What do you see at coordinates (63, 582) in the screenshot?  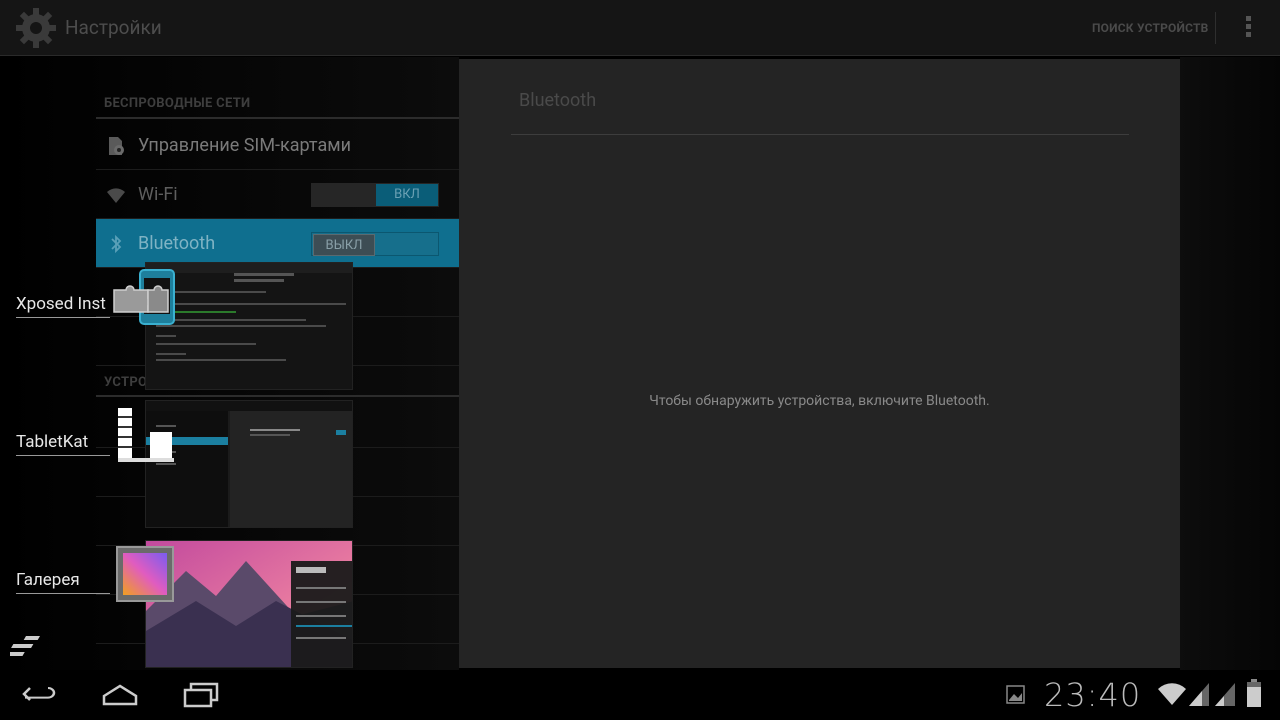 I see `recent-app-label-gallery: Галерея` at bounding box center [63, 582].